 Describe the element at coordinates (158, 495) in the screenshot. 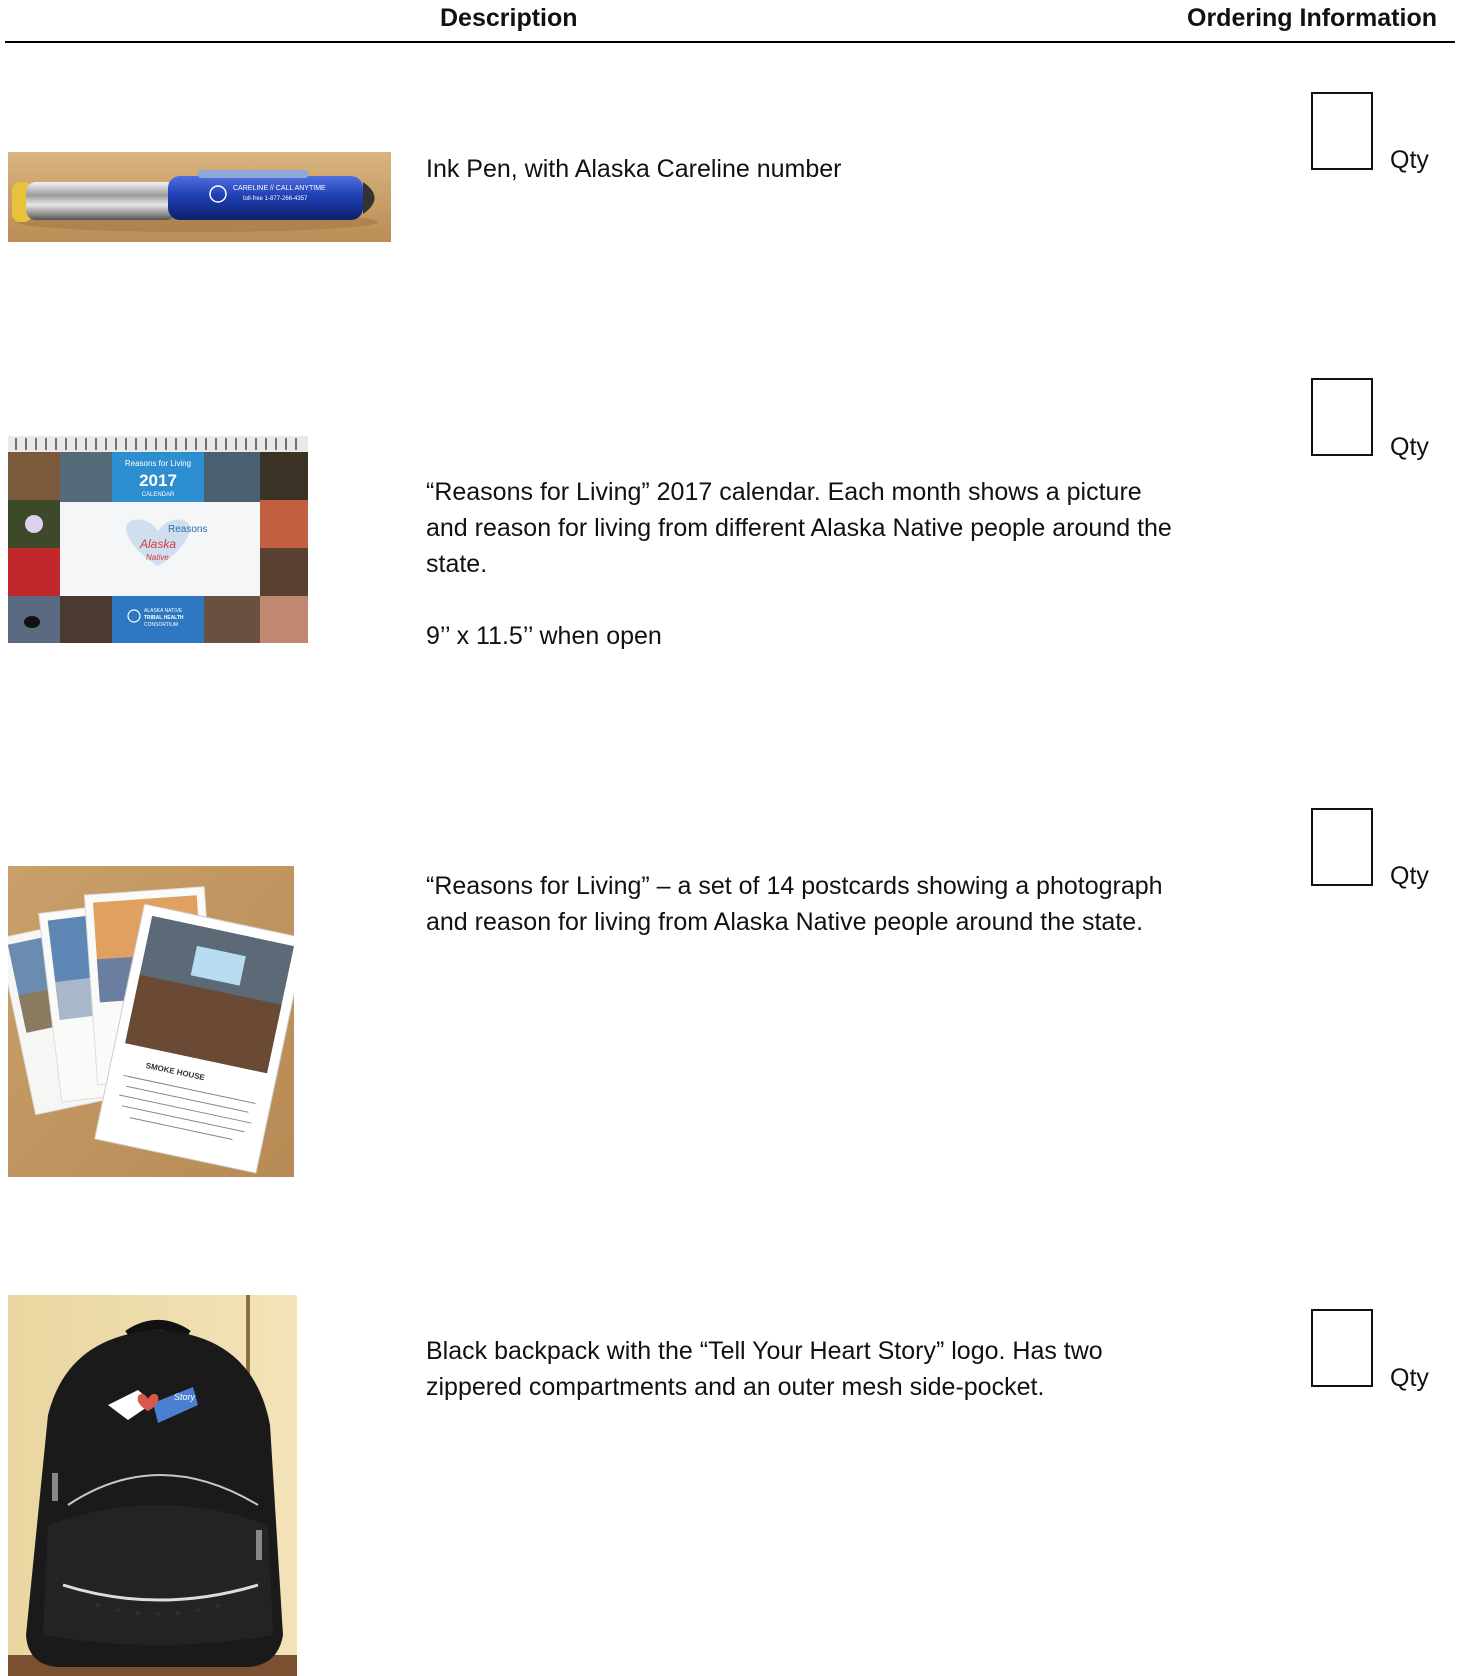

I see `calendar-subtitle-text: CALENDAR` at that location.